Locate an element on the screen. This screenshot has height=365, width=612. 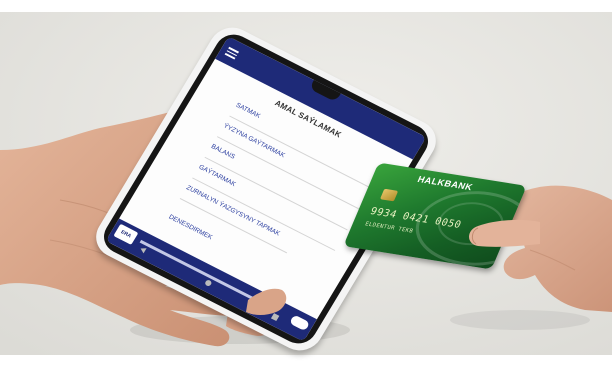
card-chip-icon is located at coordinates (389, 195).